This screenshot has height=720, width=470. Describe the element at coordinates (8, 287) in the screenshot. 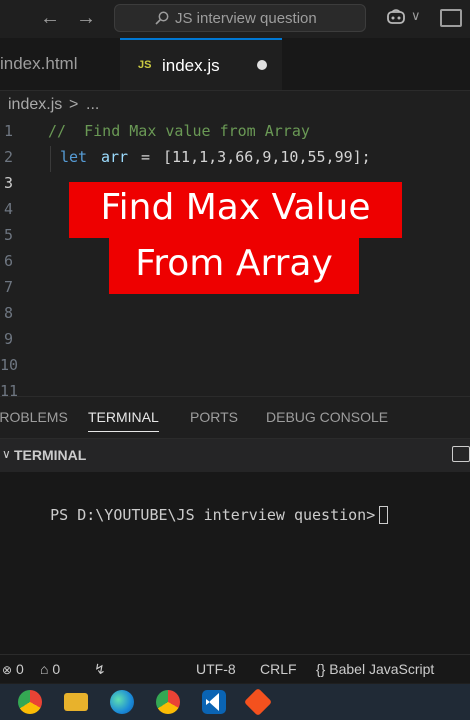

I see `line-number: 7` at that location.